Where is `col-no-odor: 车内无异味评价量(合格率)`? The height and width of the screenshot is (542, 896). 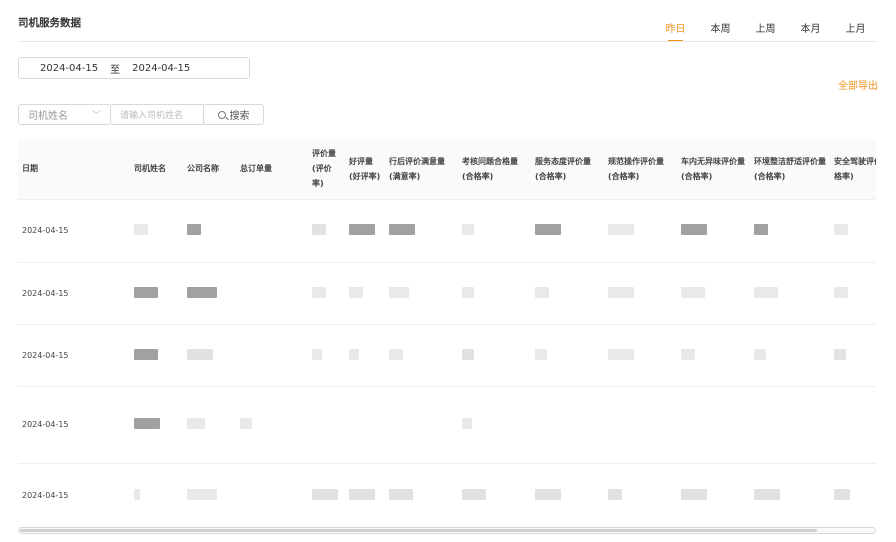 col-no-odor: 车内无异味评价量(合格率) is located at coordinates (713, 168).